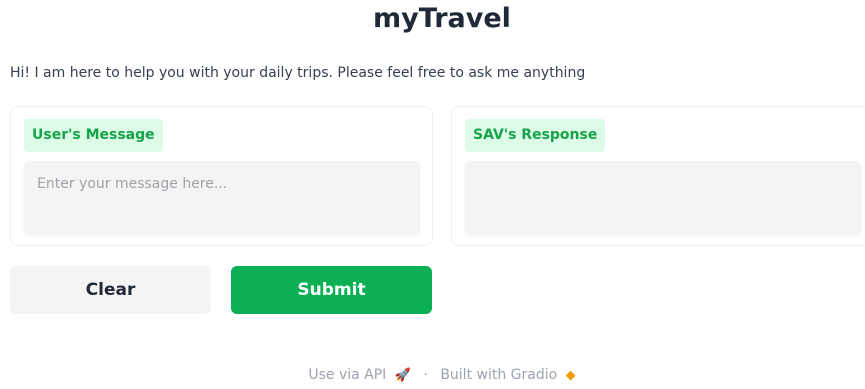  I want to click on user-message-label: User's Message, so click(93, 135).